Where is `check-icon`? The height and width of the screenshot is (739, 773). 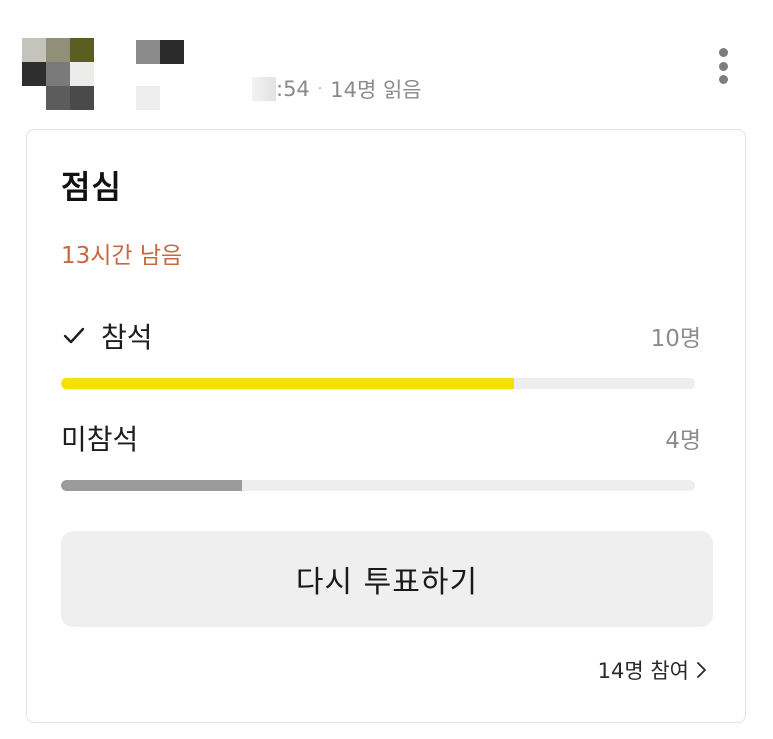
check-icon is located at coordinates (74, 336).